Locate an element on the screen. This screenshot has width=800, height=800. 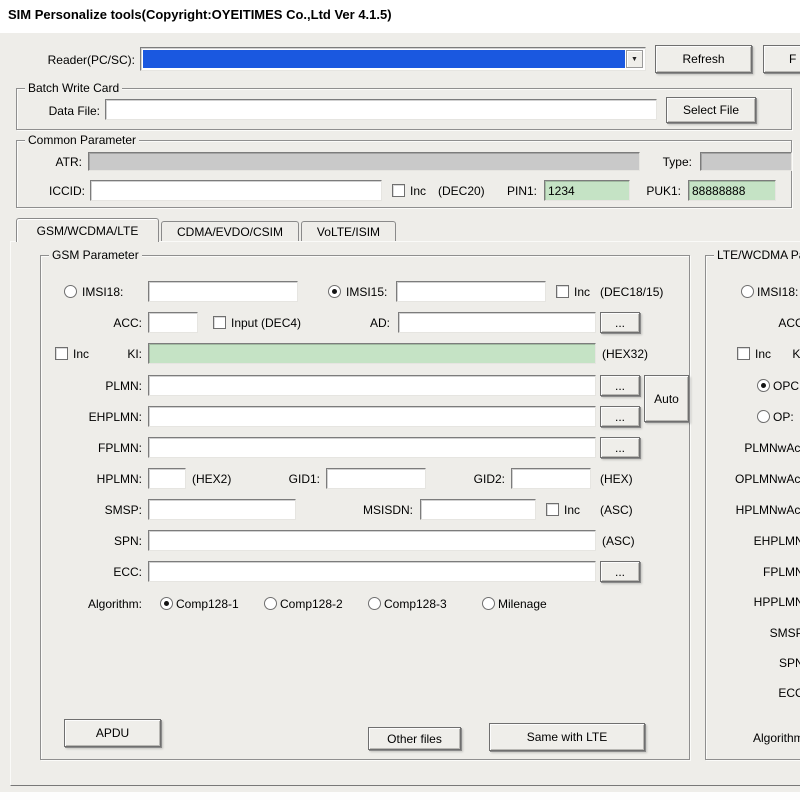
common-parameter-title: Common Parameter is located at coordinates (82, 140).